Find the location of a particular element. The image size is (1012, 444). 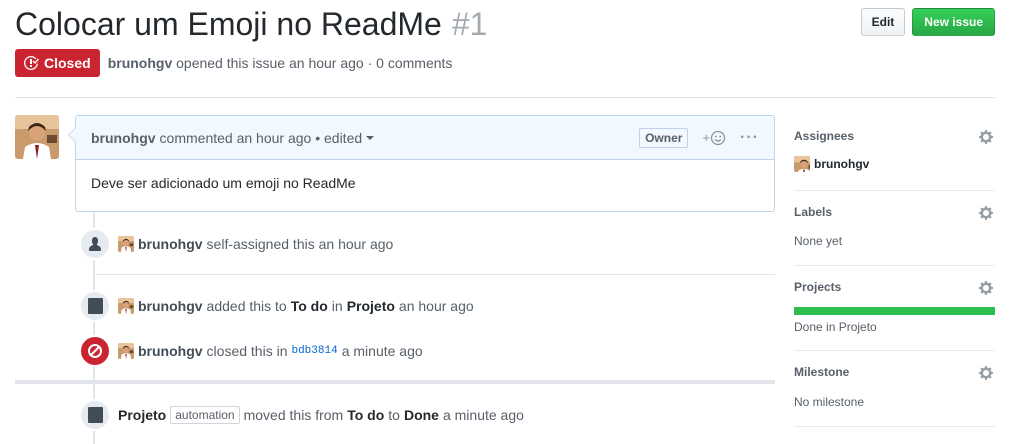

event-text: moved this from is located at coordinates (293, 415).